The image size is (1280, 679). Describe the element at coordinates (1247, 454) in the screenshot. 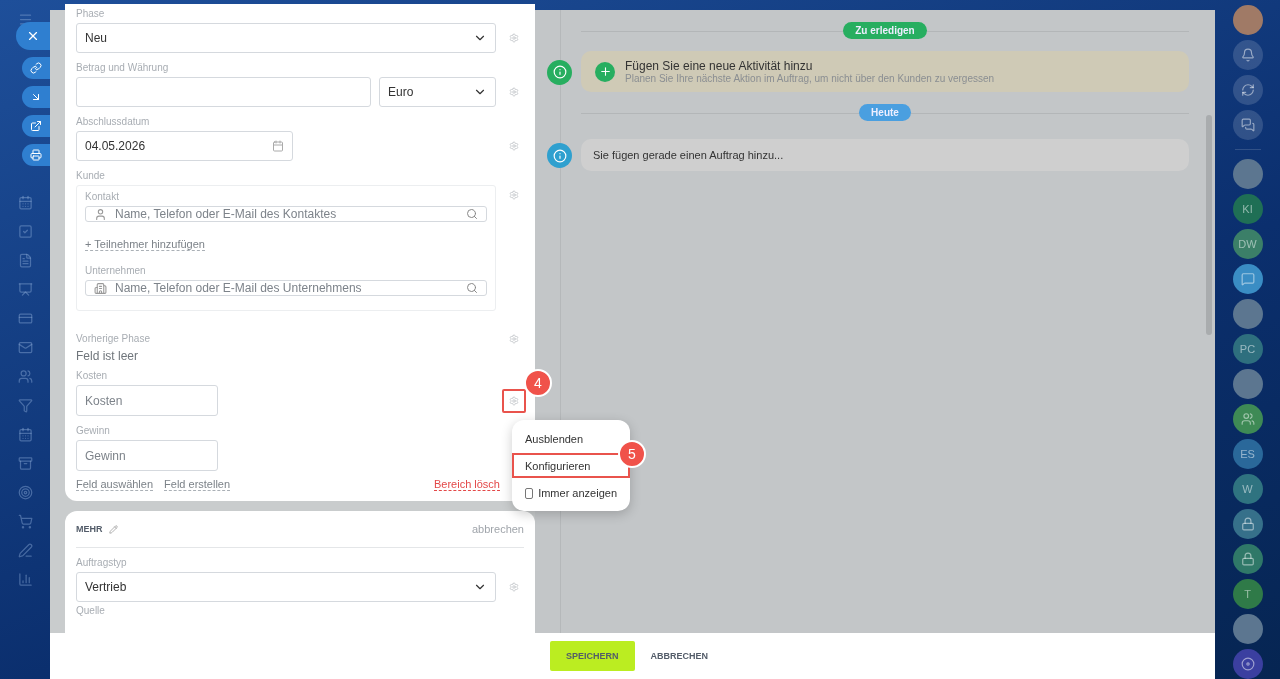

I see `chat-avatar: ES` at that location.